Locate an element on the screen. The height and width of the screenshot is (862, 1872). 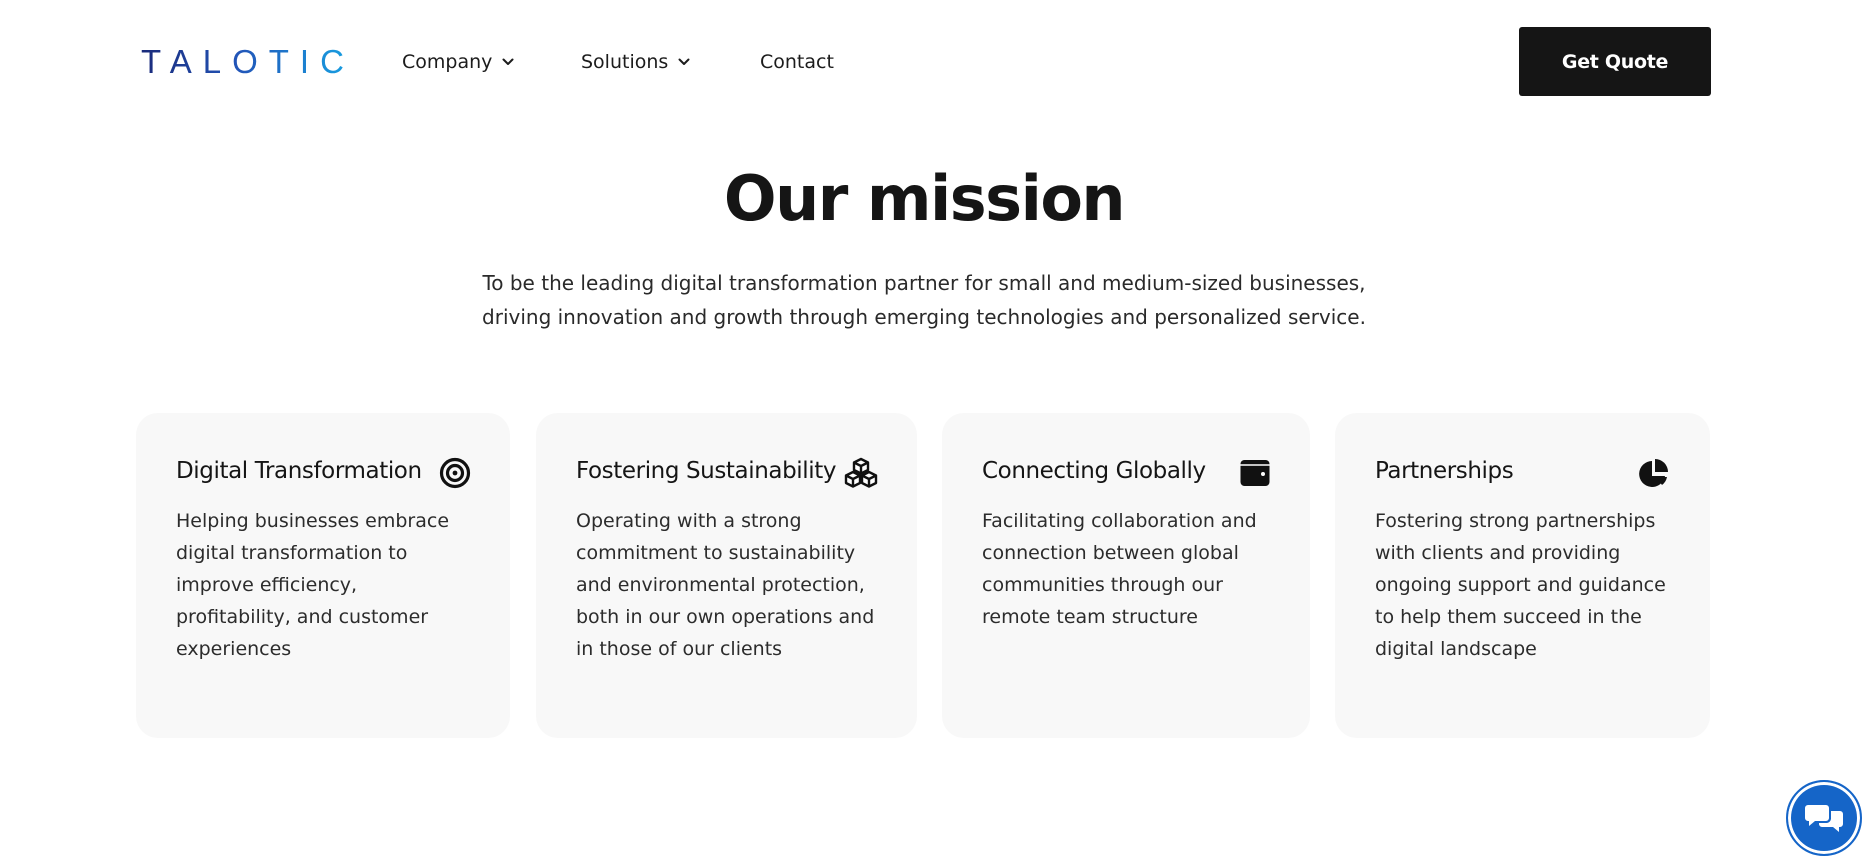
wallet-icon is located at coordinates (1255, 473).